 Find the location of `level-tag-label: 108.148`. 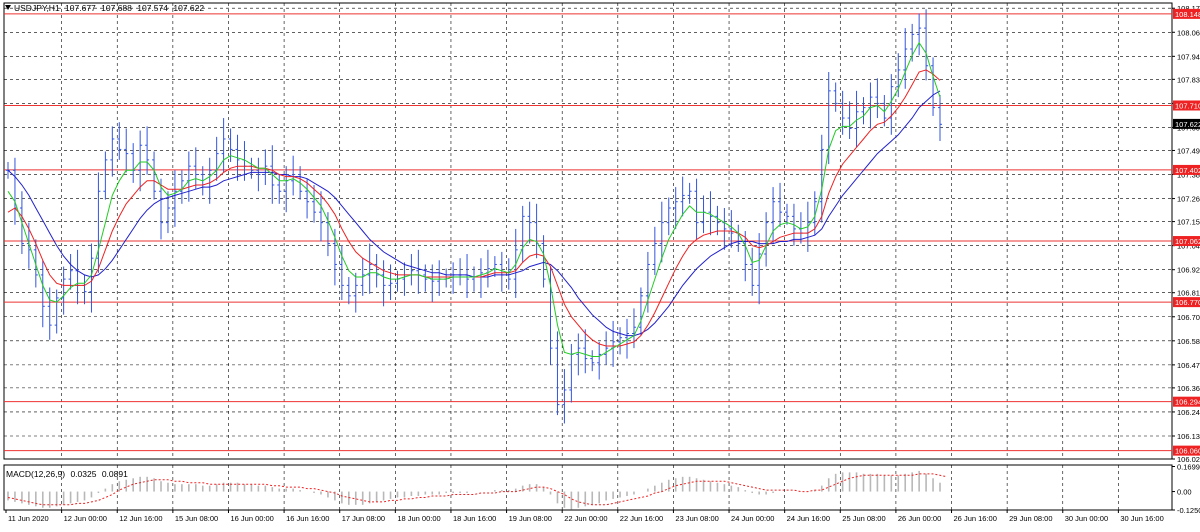

level-tag-label: 108.148 is located at coordinates (1187, 14).